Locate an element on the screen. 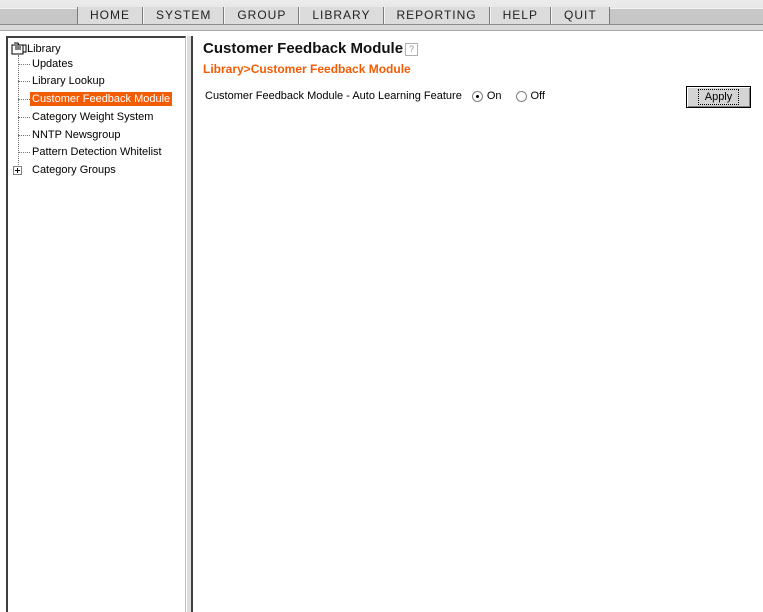  tree-item-category-groups: Category Groups is located at coordinates (68, 170).